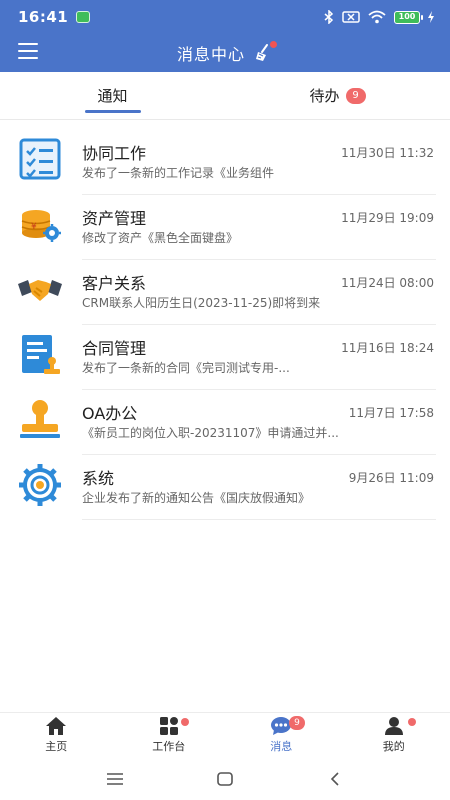 The image size is (450, 800). I want to click on tab-notifications: 通知, so click(112, 95).